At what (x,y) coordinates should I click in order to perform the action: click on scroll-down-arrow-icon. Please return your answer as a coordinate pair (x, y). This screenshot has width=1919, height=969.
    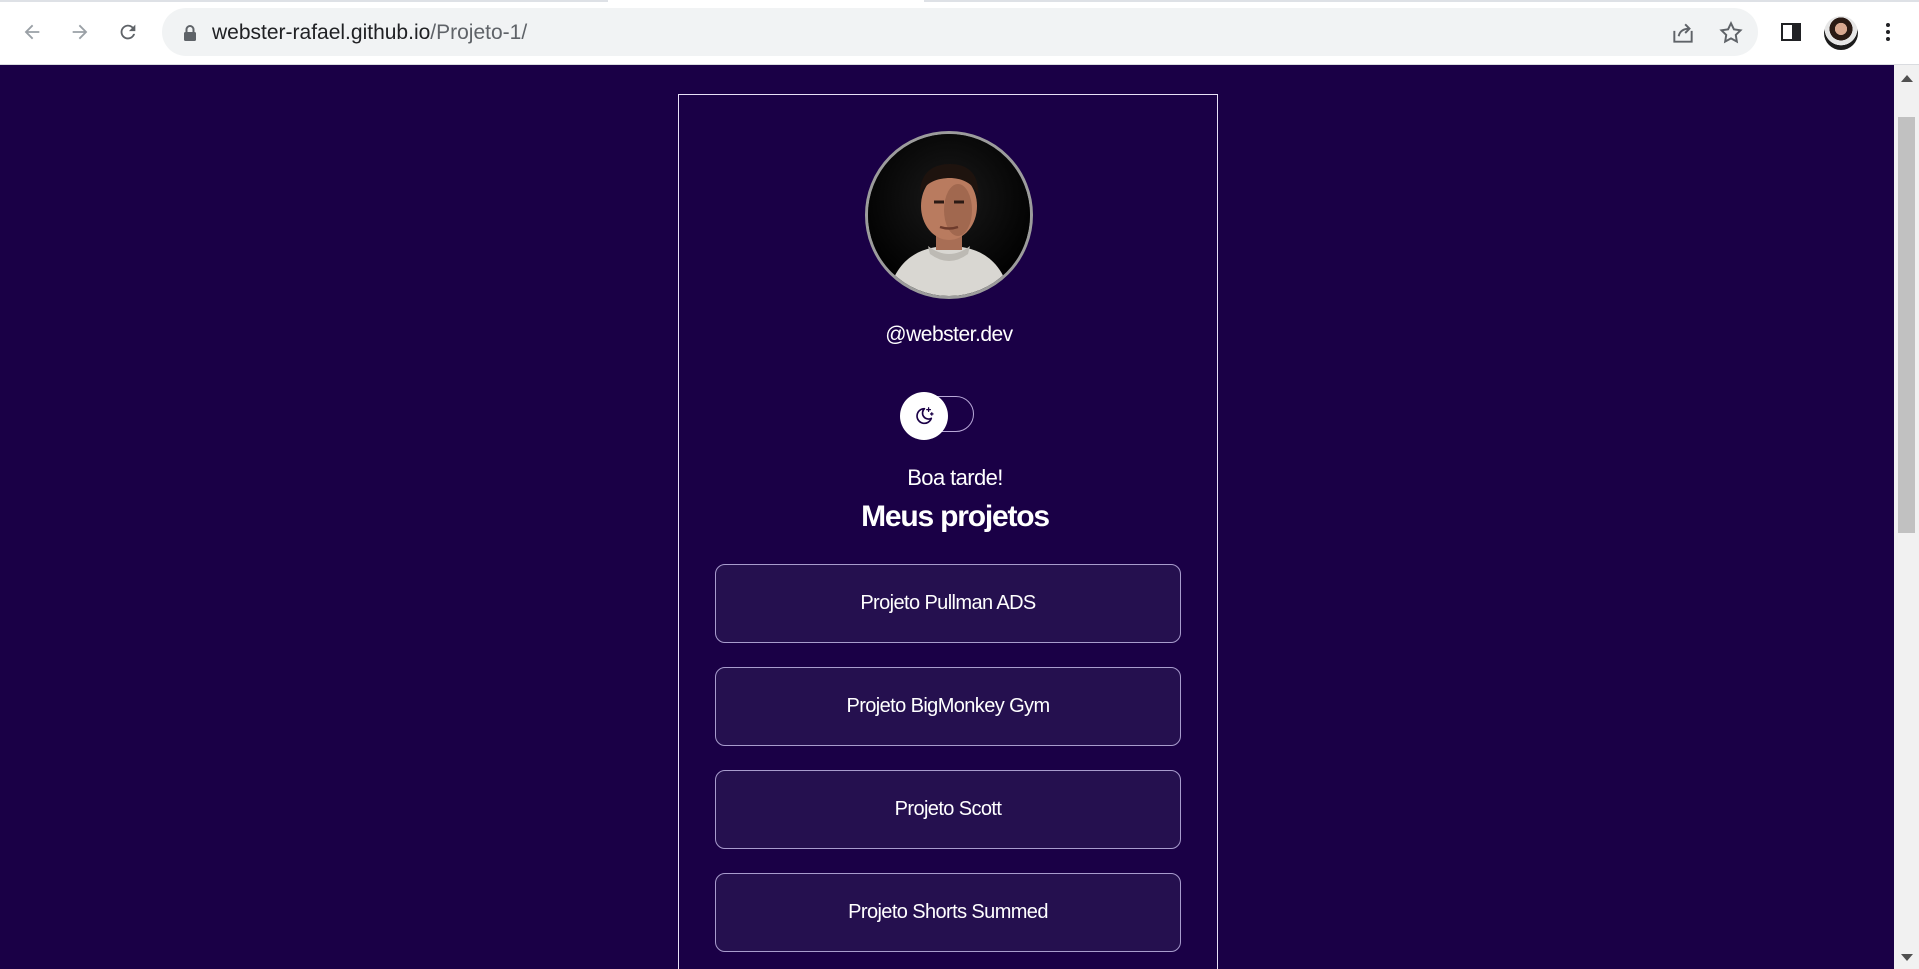
    Looking at the image, I should click on (1907, 957).